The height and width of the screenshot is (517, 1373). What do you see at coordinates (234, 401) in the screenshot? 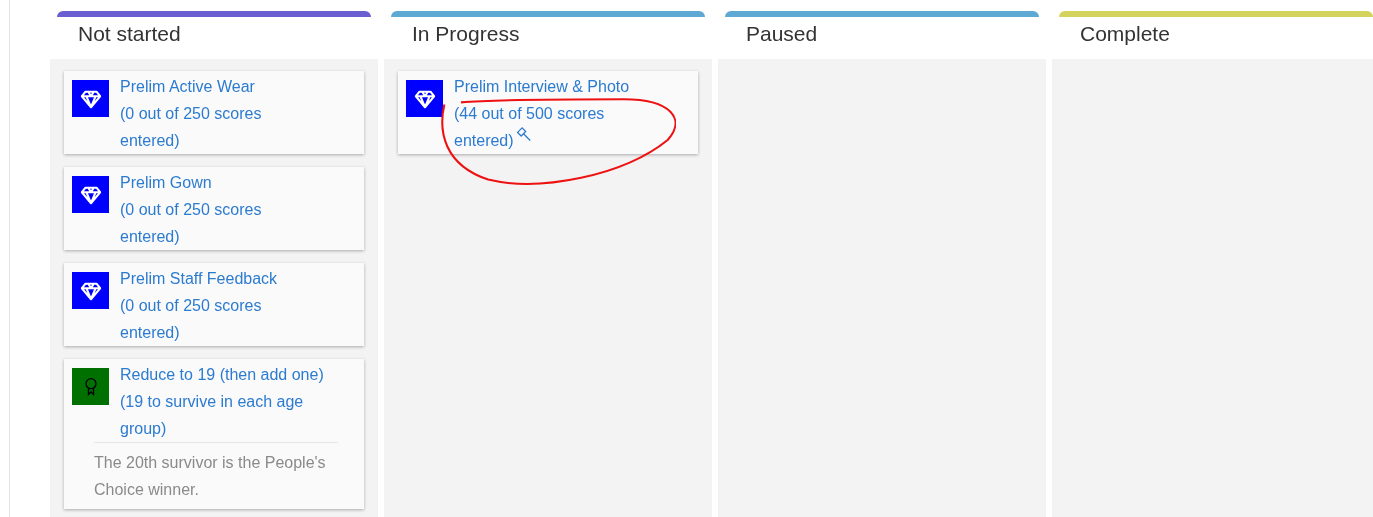
I see `task-title-link: Reduce to 19 (then add one) (19 to survive in each age group)` at bounding box center [234, 401].